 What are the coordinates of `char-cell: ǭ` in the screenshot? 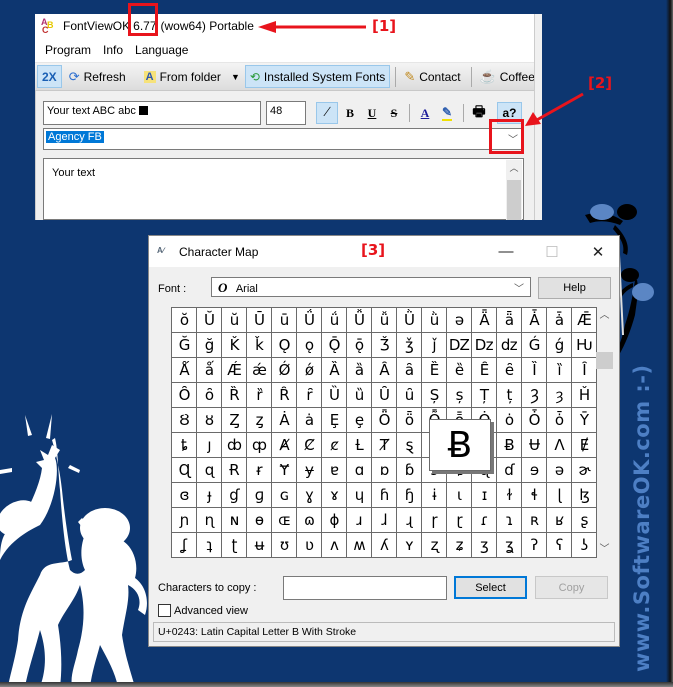 It's located at (359, 345).